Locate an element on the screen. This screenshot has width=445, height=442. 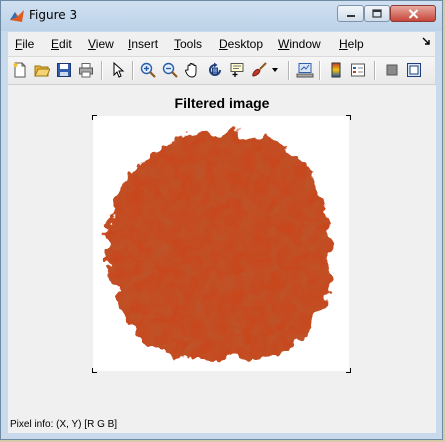
link-plot-button is located at coordinates (305, 70).